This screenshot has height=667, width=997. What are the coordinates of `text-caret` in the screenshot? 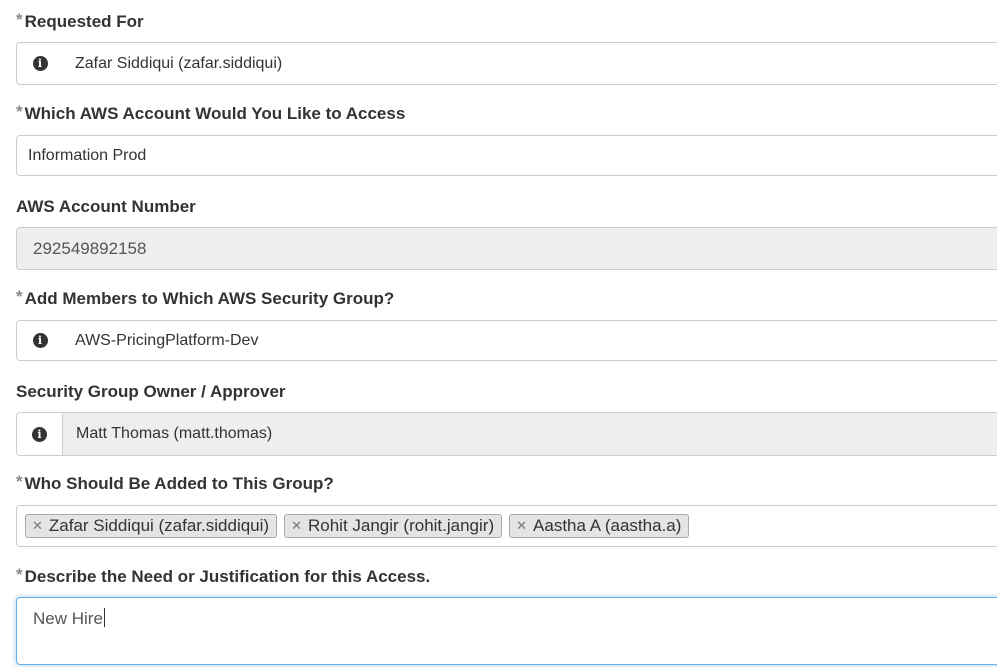 It's located at (104, 617).